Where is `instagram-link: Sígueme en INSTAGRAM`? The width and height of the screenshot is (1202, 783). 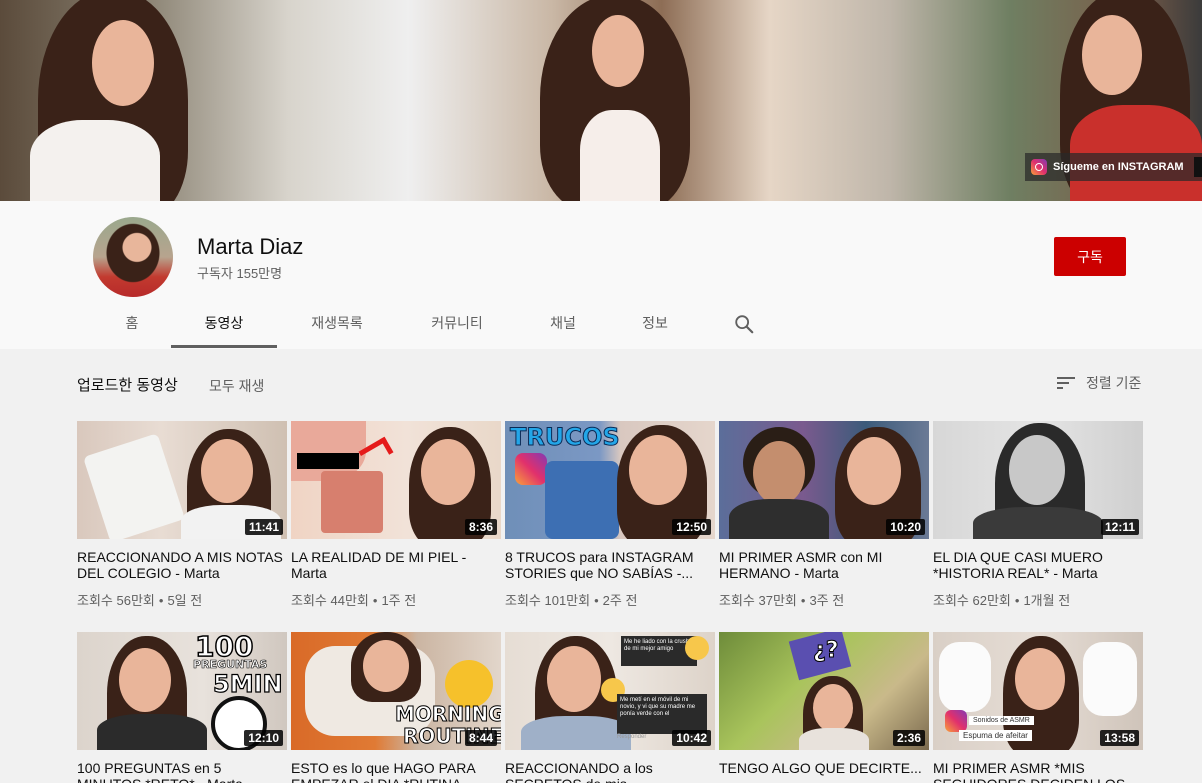
instagram-link: Sígueme en INSTAGRAM is located at coordinates (1113, 167).